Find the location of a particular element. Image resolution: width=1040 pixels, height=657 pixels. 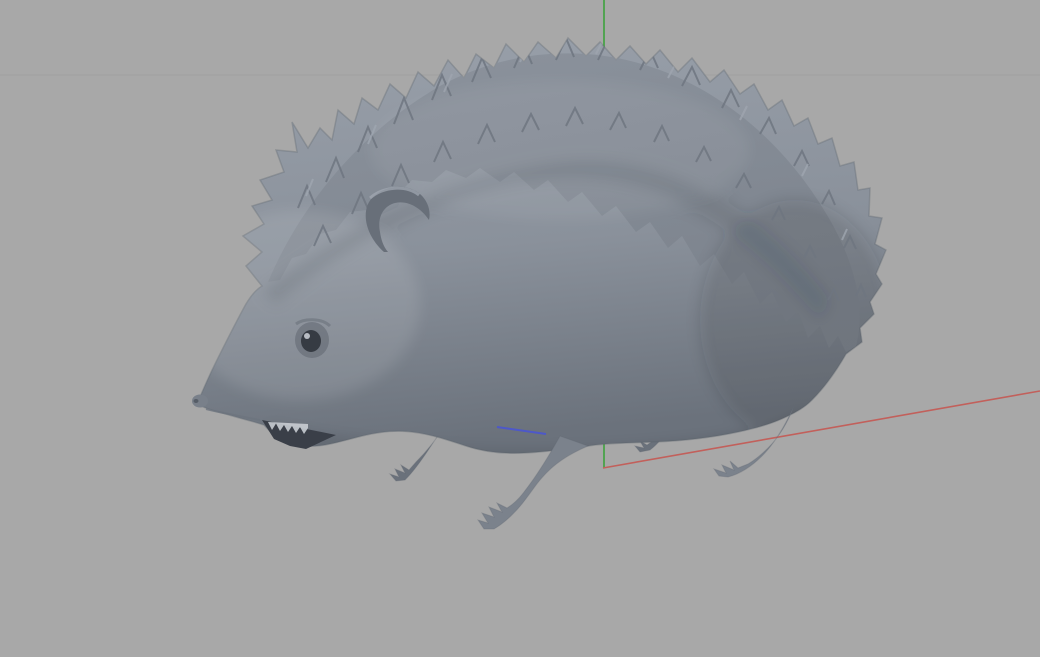

eye is located at coordinates (311, 341).